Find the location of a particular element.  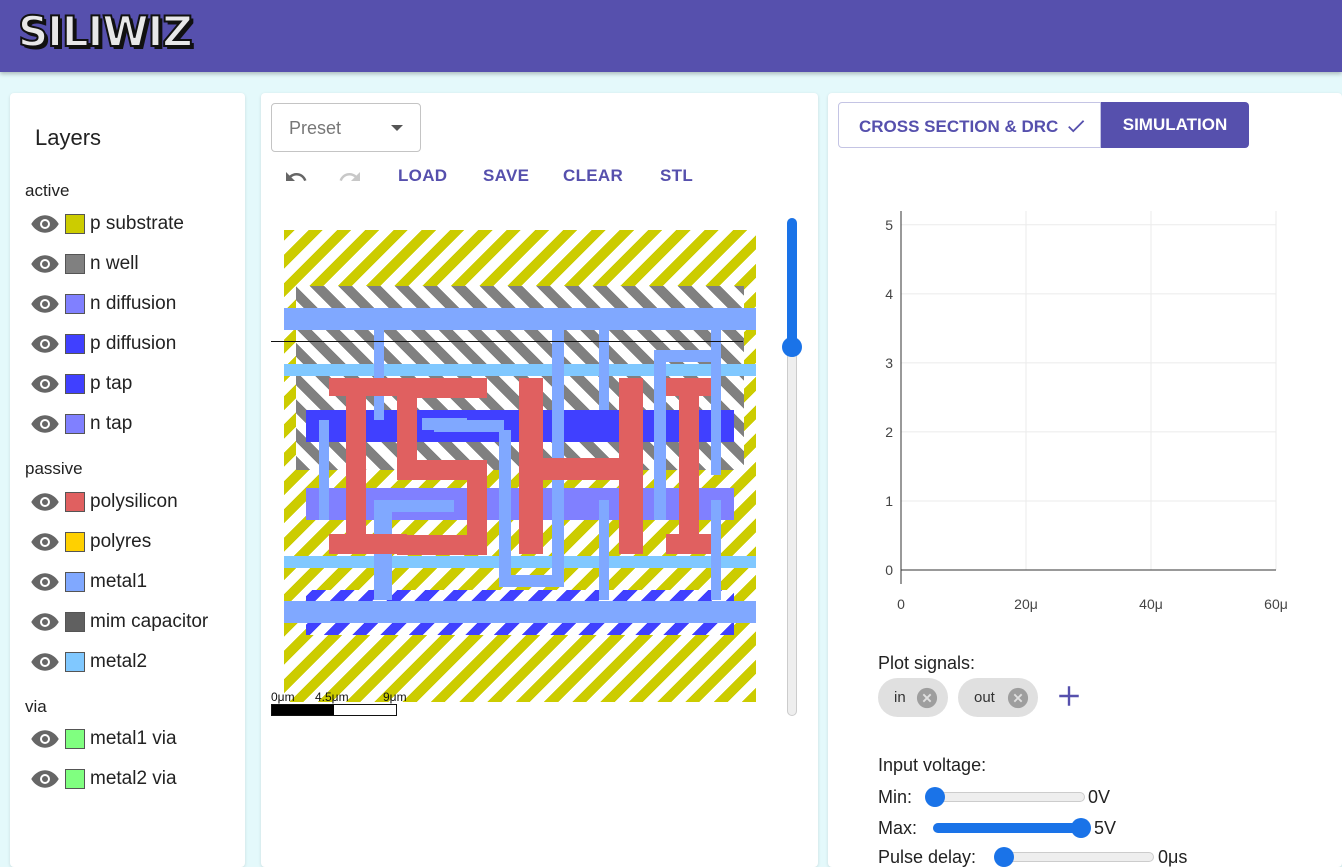

x-tick-label: 20μ is located at coordinates (1026, 604).